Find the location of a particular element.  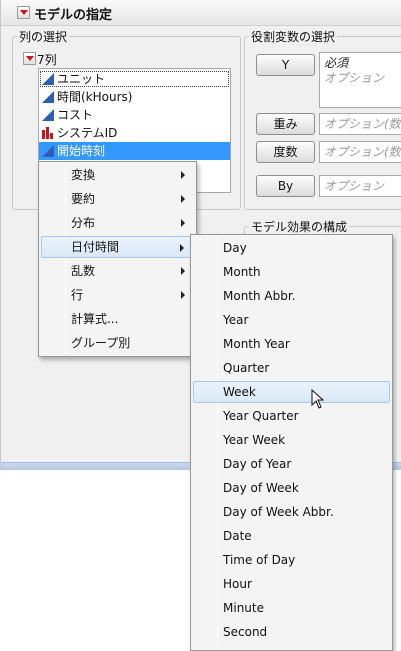

menu-item-year: Year is located at coordinates (291, 320).